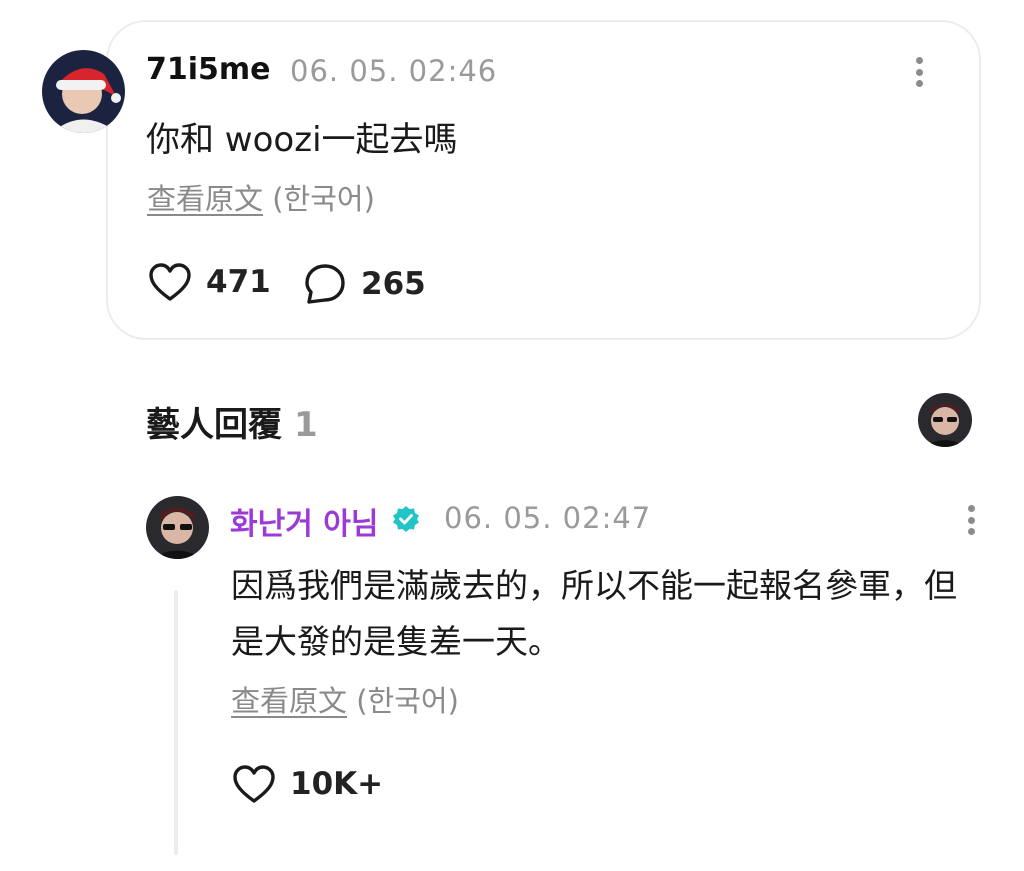  What do you see at coordinates (394, 71) in the screenshot?
I see `comment-timestamp: 06. 05. 02:46` at bounding box center [394, 71].